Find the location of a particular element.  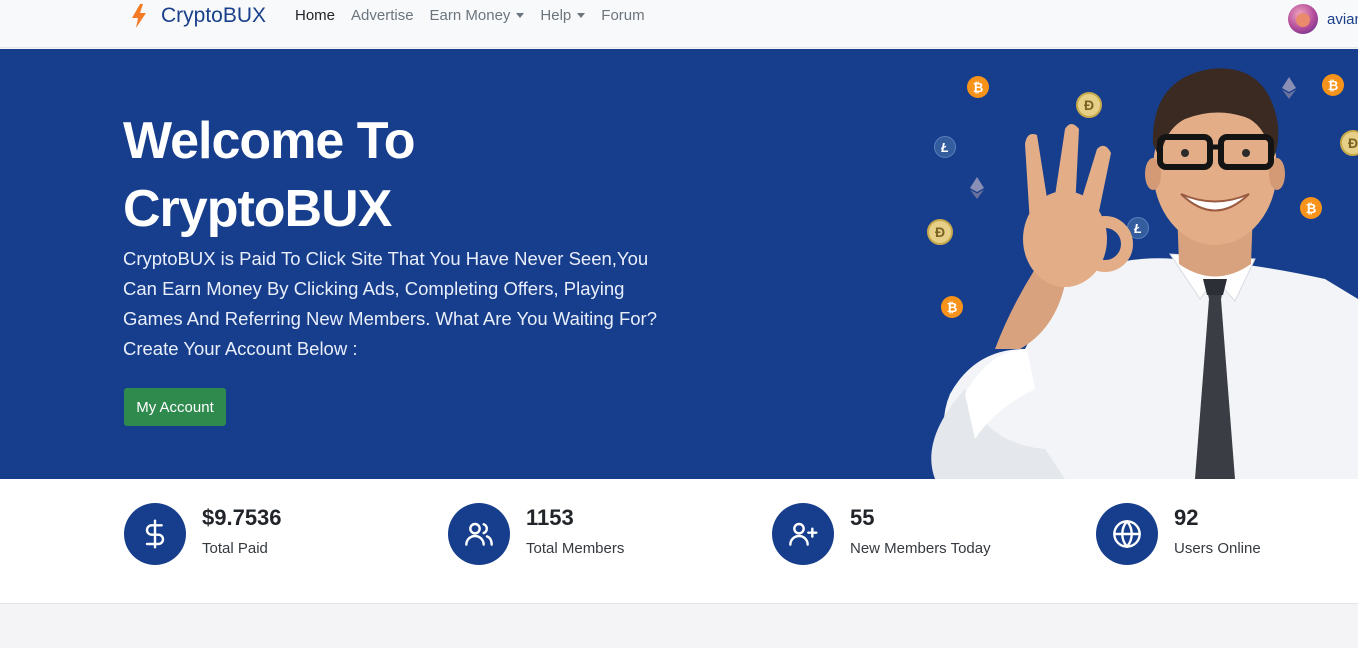

globe-icon is located at coordinates (1127, 534).